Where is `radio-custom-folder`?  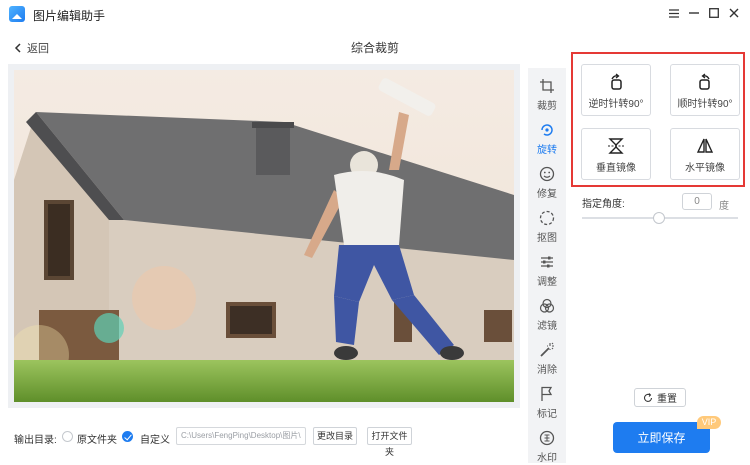
radio-custom-folder is located at coordinates (127, 436).